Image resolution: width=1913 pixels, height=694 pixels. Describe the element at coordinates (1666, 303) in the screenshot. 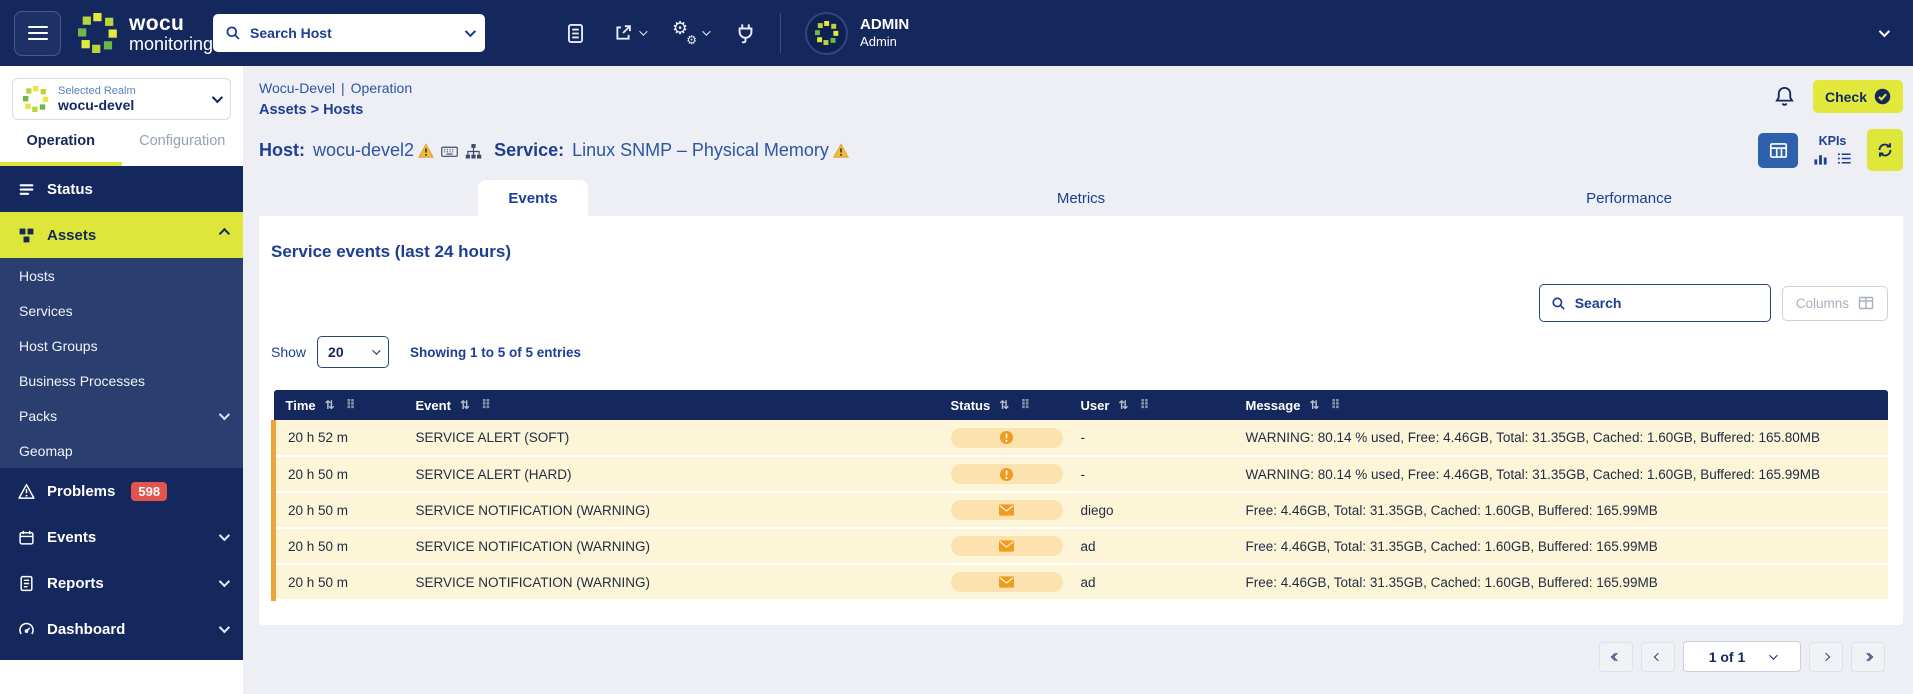

I see `table-search-input` at that location.